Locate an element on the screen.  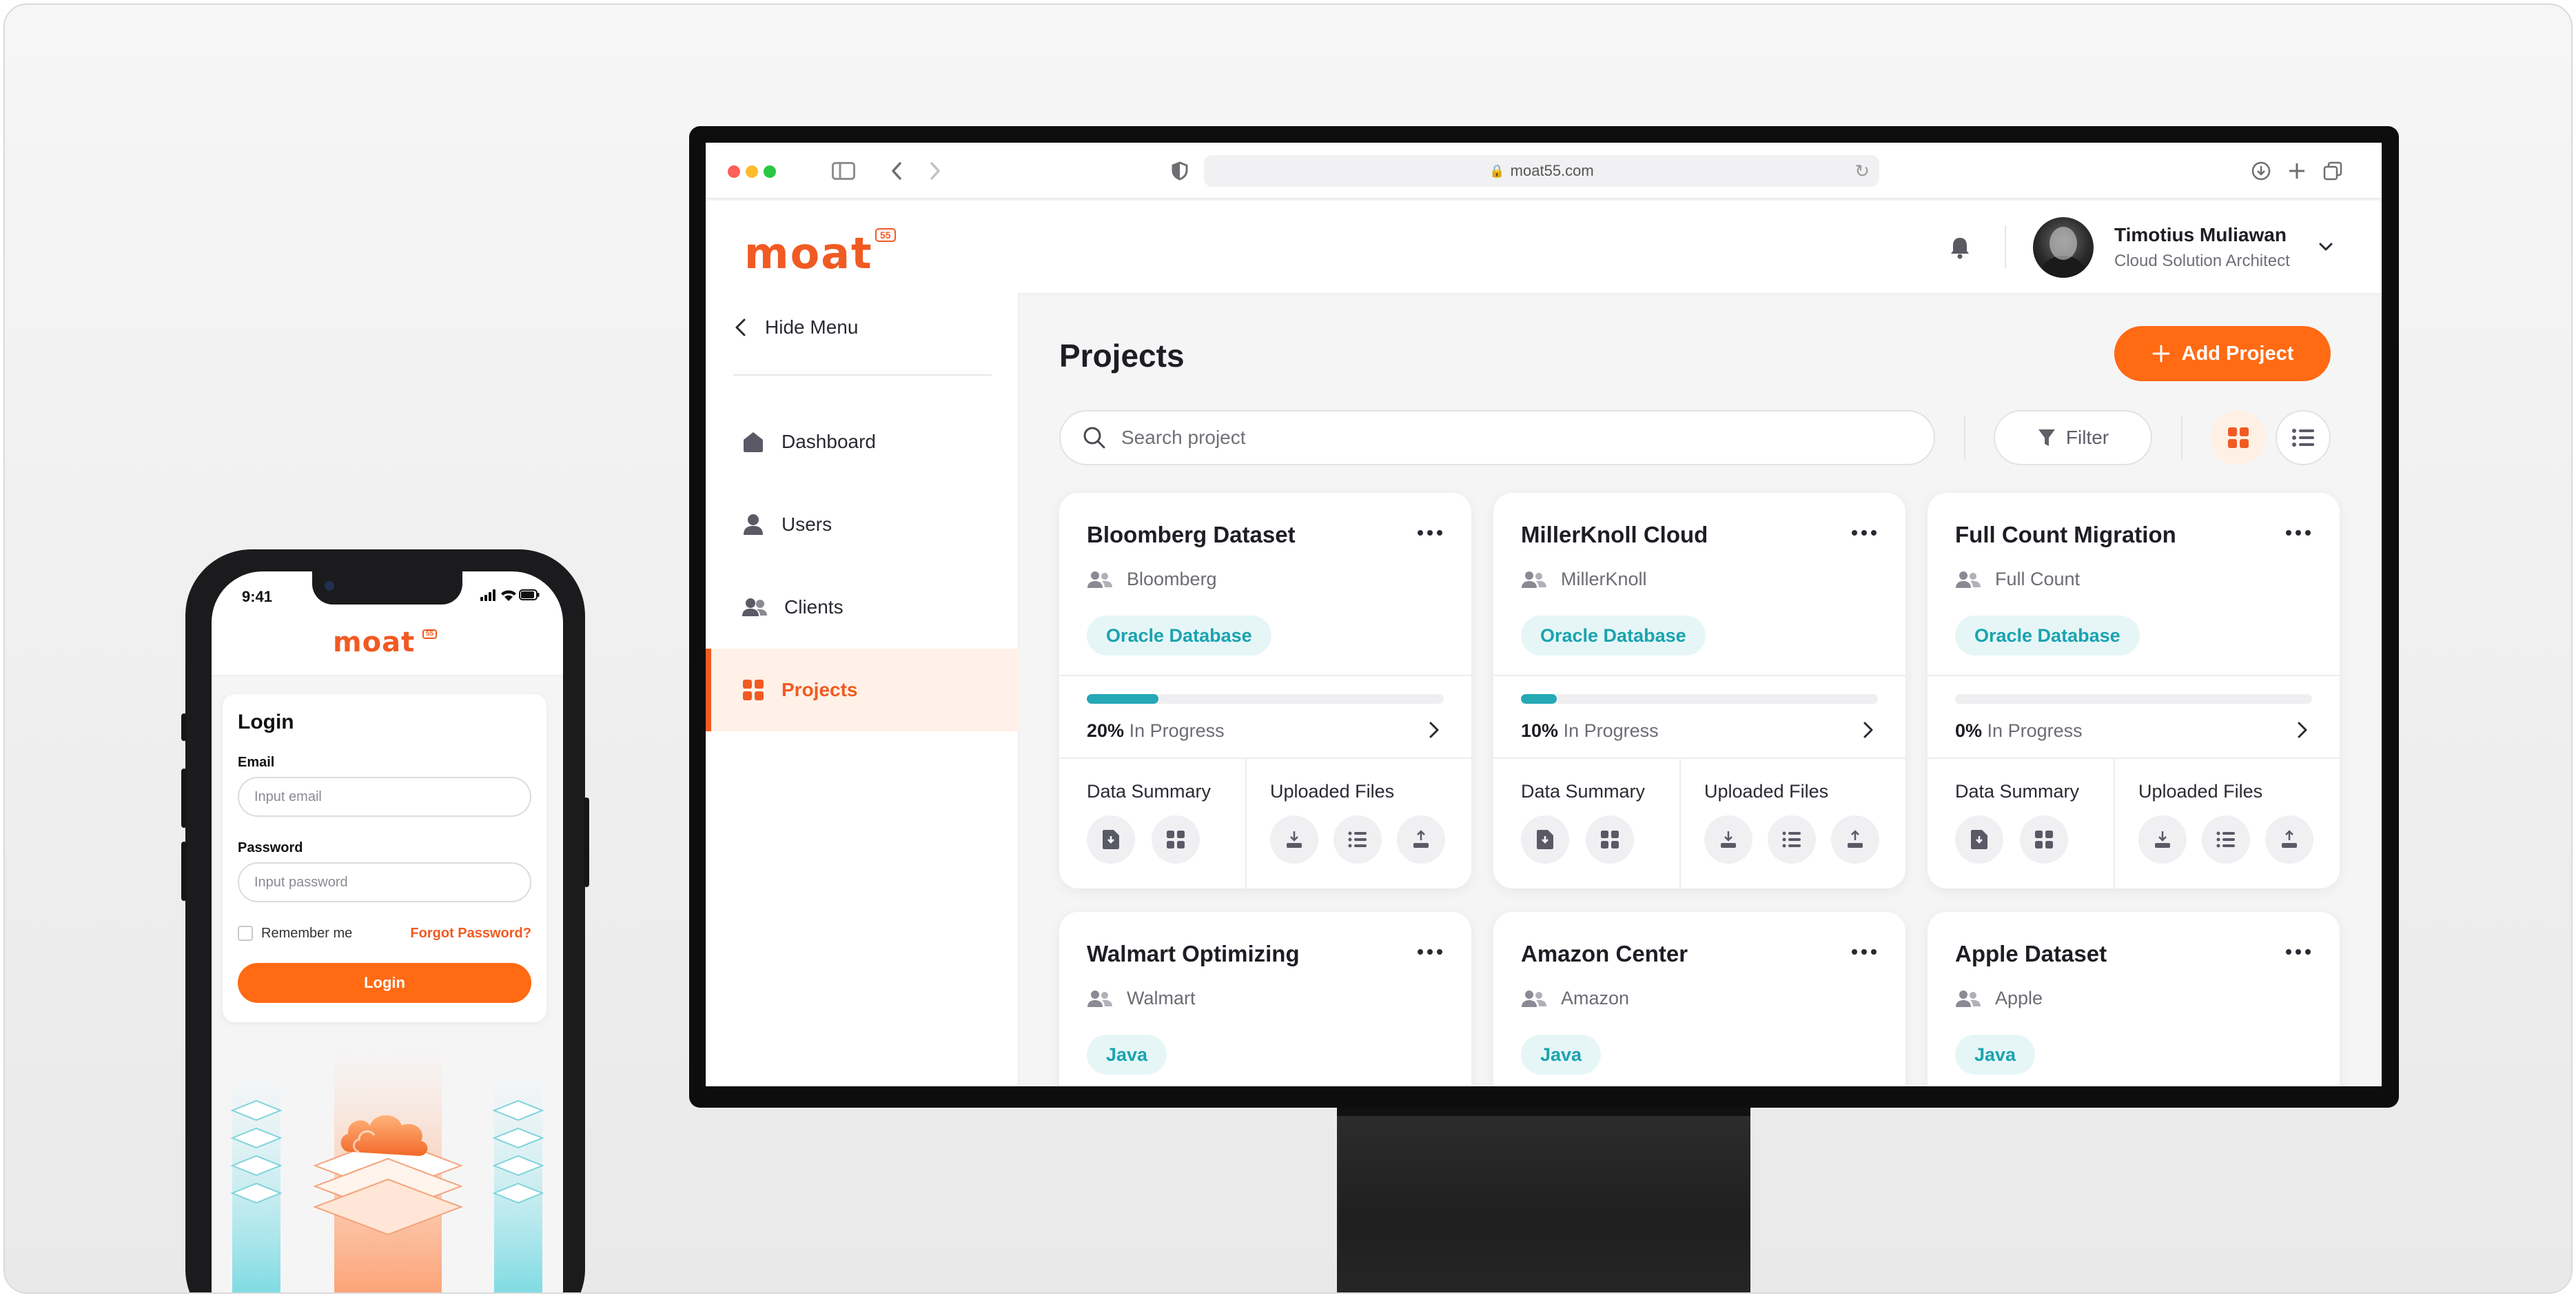
phone-time: 9:41 is located at coordinates (257, 596).